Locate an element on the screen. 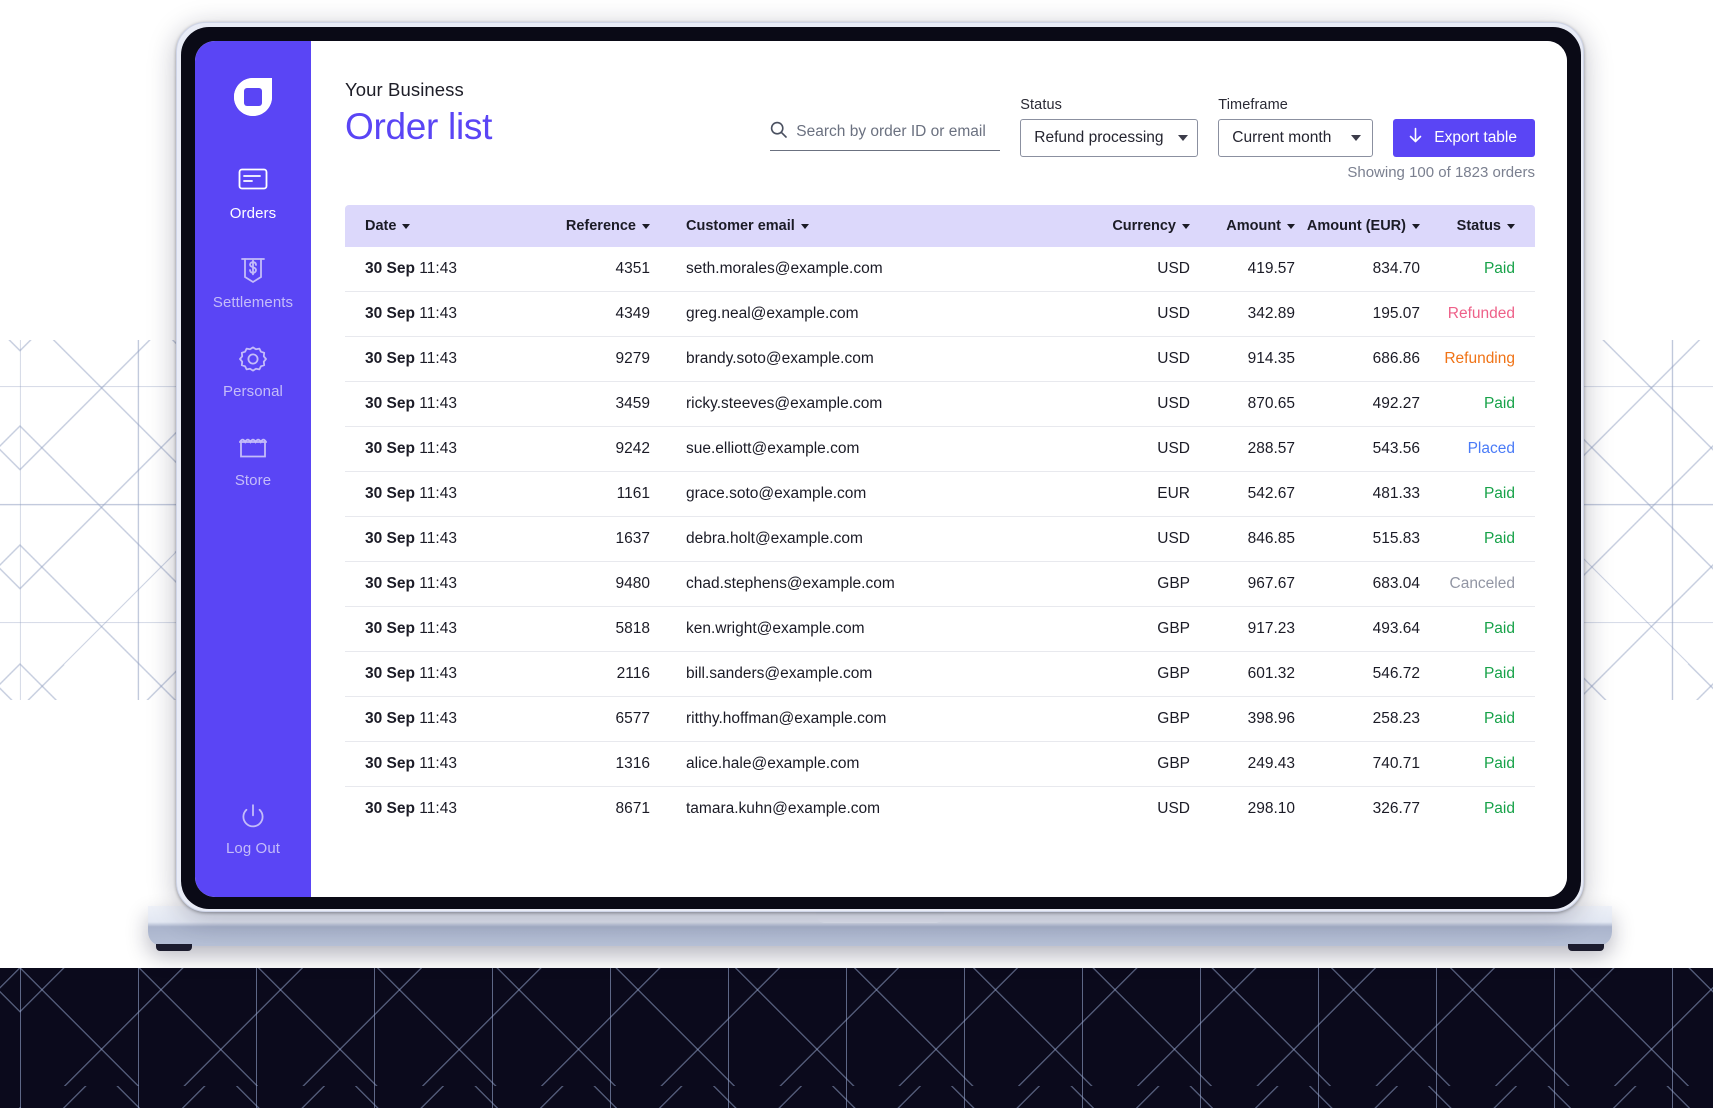 The image size is (1713, 1108). sidebar-item-label: Personal is located at coordinates (252, 391).